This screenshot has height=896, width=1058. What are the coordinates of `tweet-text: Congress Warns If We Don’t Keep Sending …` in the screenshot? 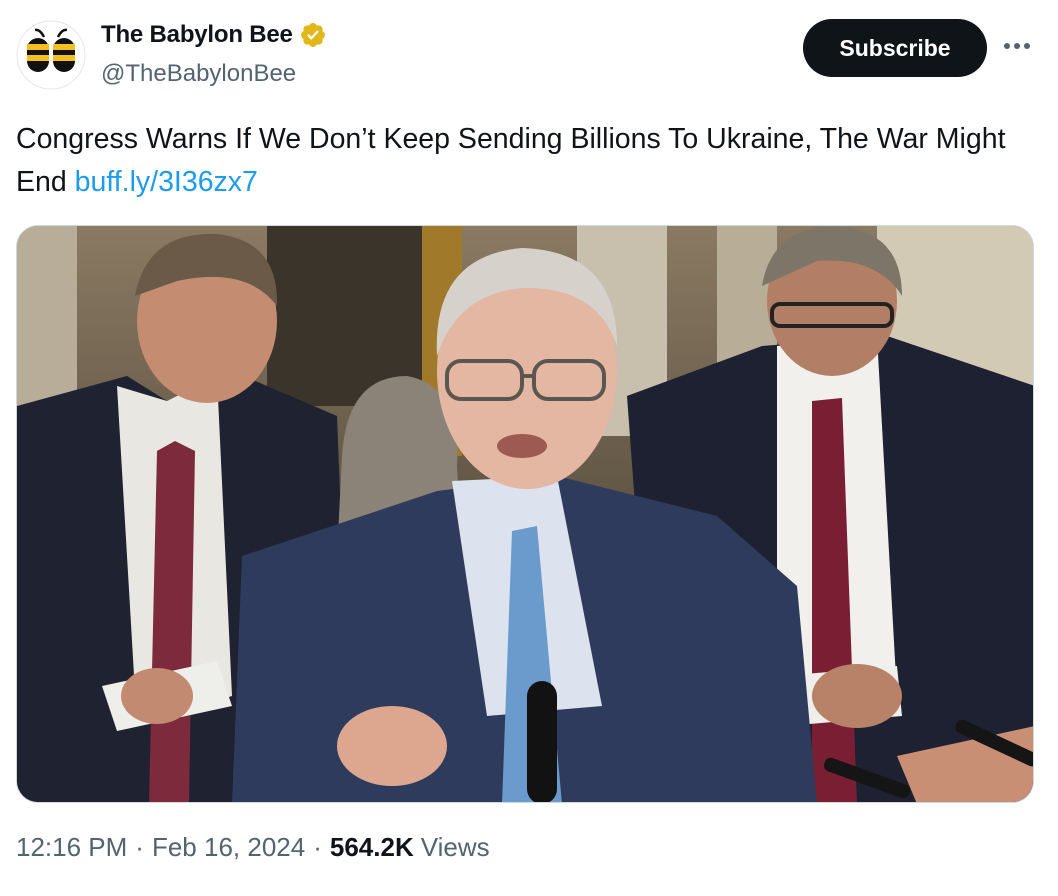 It's located at (521, 161).